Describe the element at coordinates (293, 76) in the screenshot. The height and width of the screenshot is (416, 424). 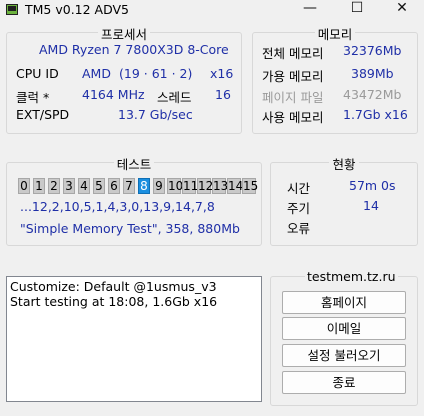
I see `available-memory-label: 가용 메모리` at that location.